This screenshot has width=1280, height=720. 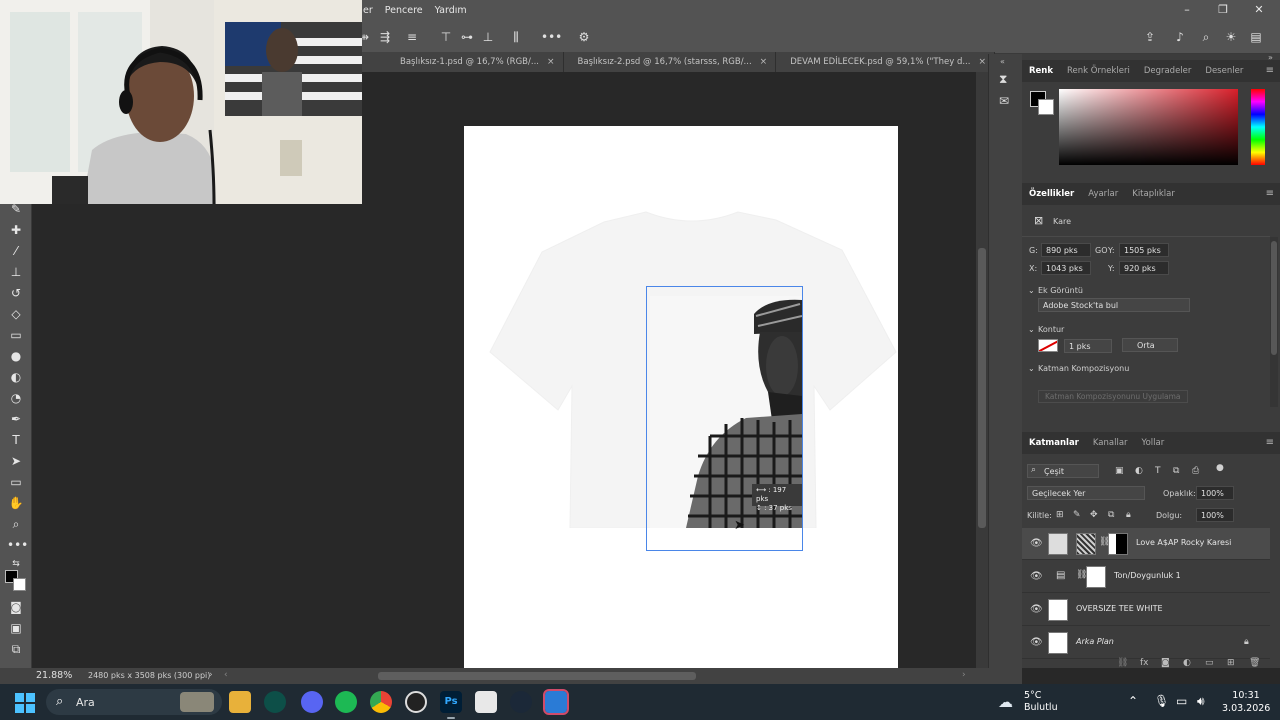 I want to click on obs-icon, so click(x=416, y=702).